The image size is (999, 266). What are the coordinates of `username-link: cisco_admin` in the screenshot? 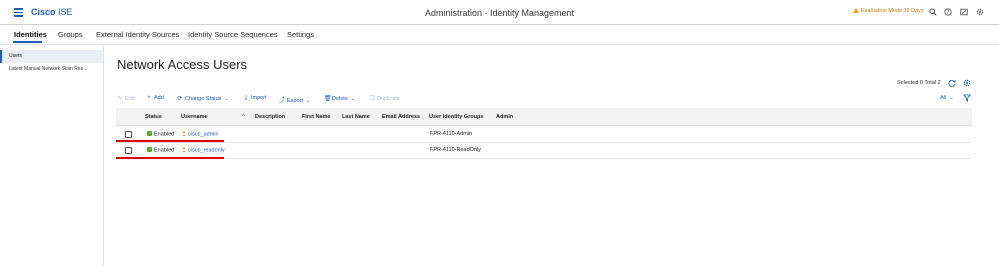 It's located at (200, 134).